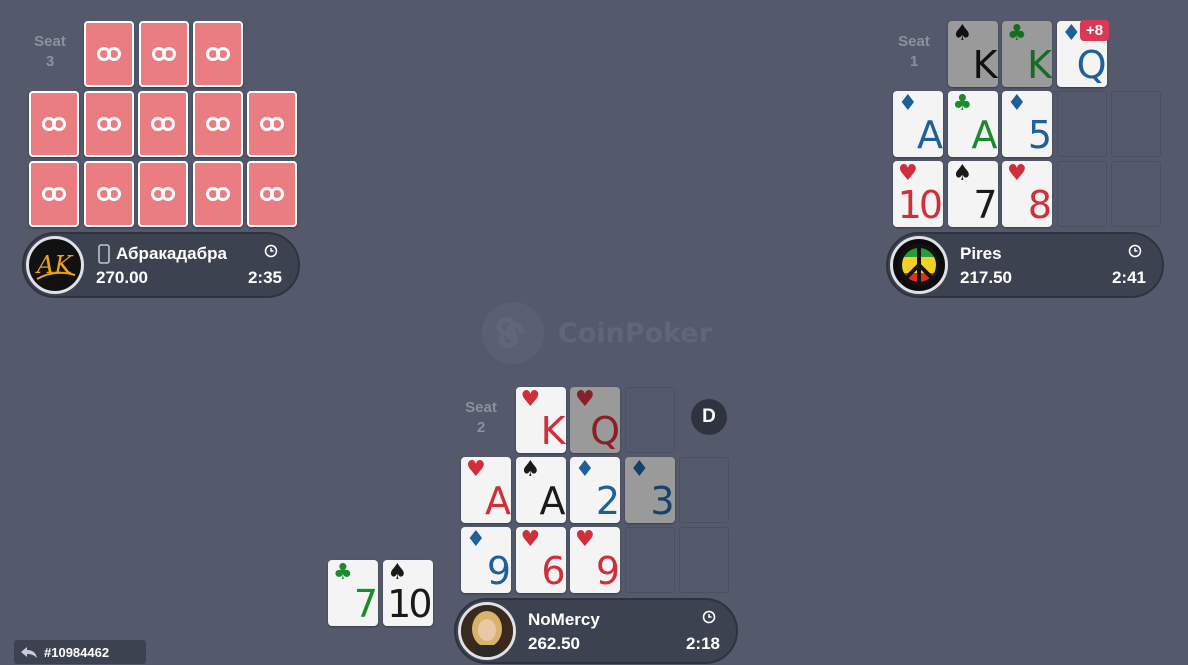  What do you see at coordinates (1025, 265) in the screenshot?
I see `player-panel-seat-1: Pires 217.50 2:41` at bounding box center [1025, 265].